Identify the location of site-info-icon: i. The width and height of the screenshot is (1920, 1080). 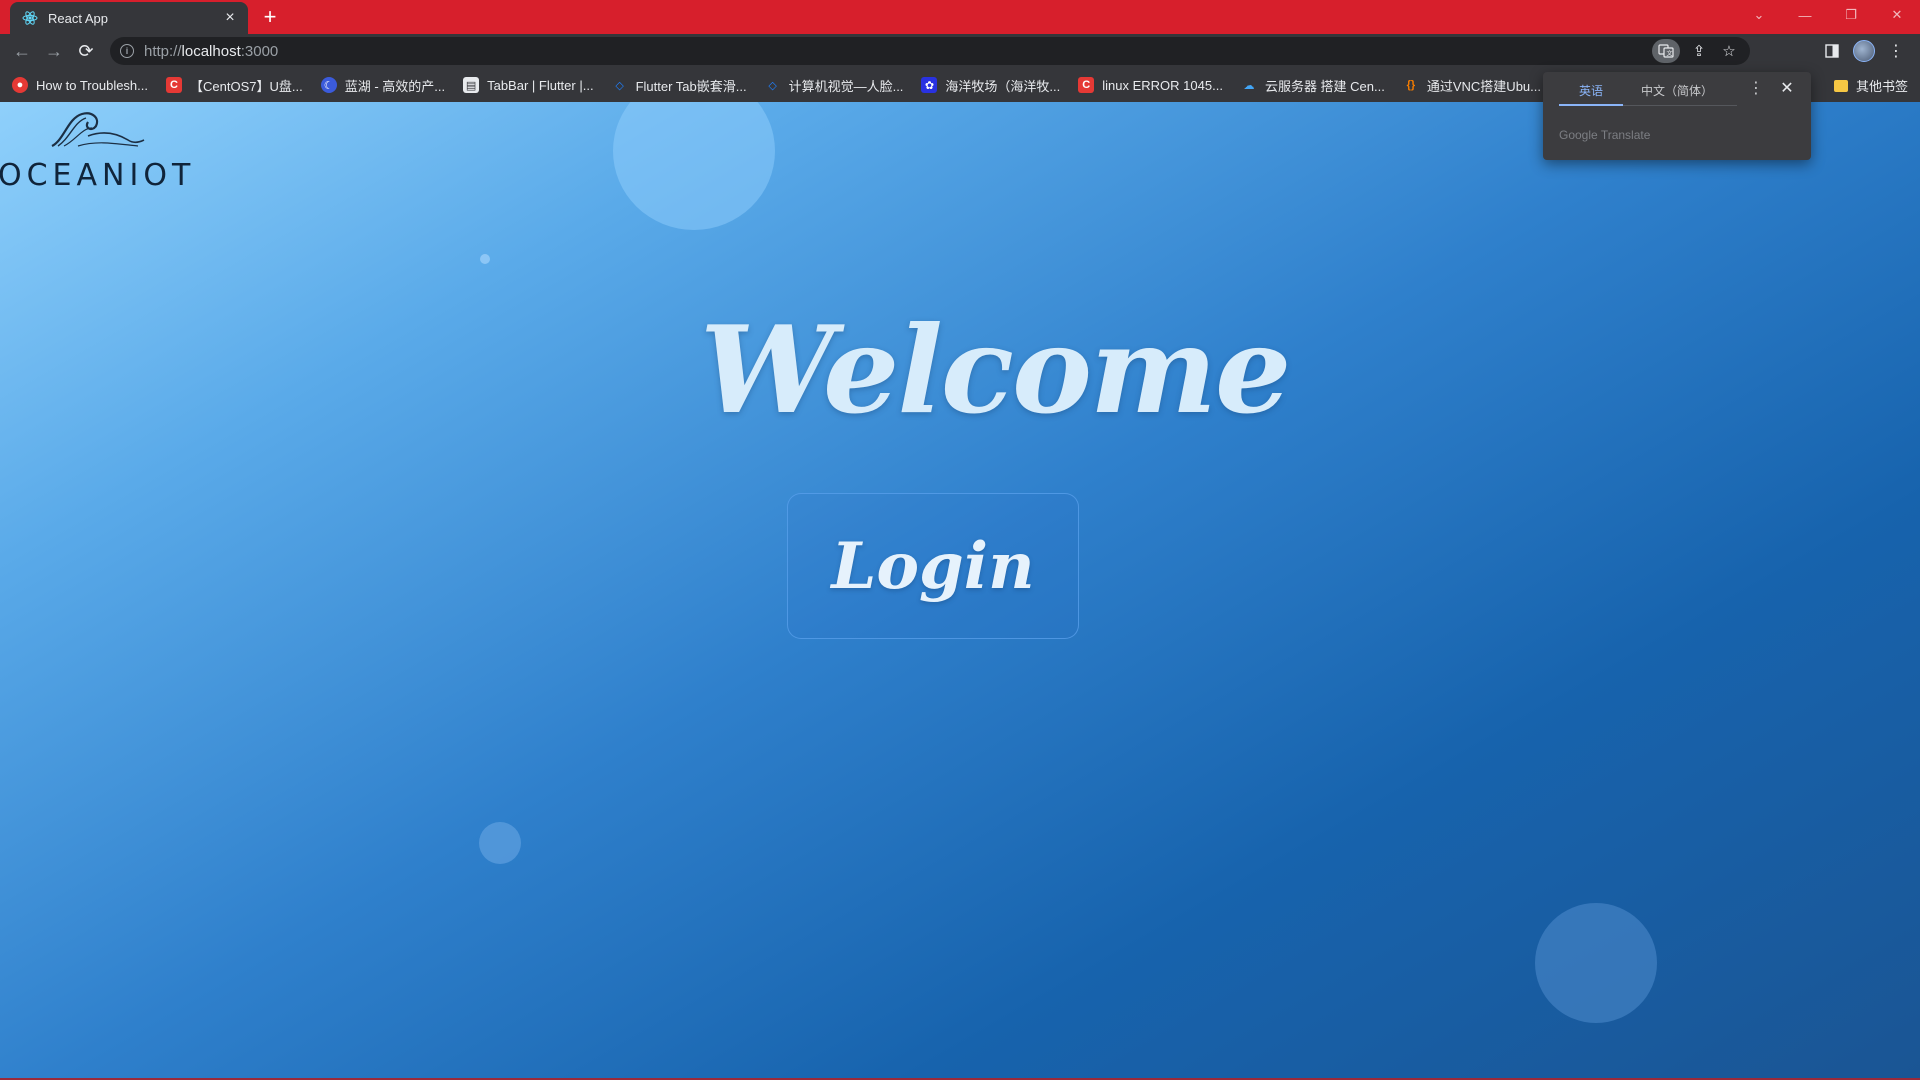
(127, 51).